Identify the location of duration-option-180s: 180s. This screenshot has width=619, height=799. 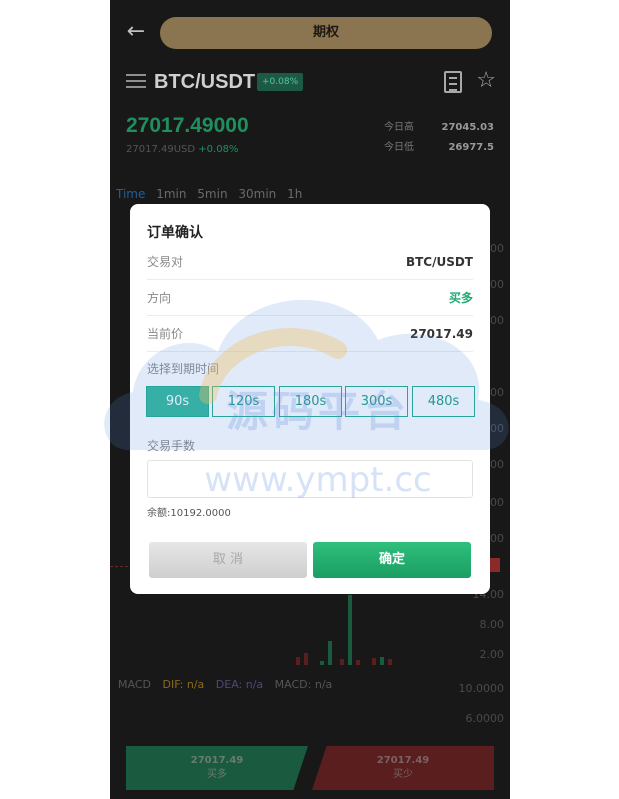
(310, 401).